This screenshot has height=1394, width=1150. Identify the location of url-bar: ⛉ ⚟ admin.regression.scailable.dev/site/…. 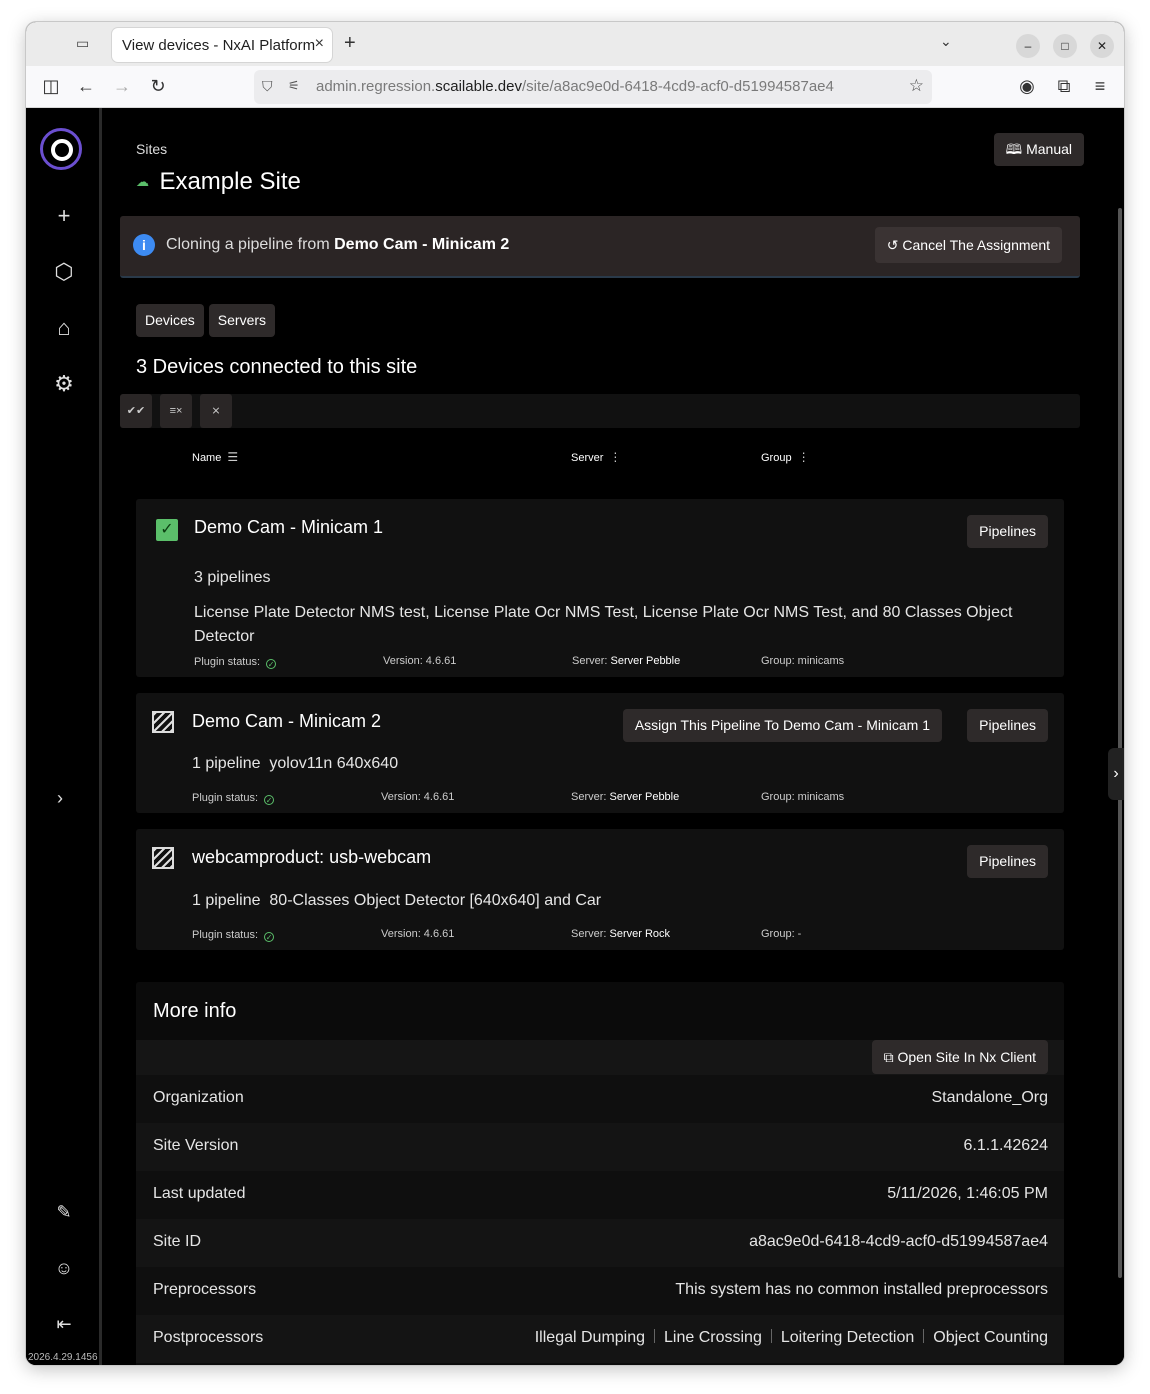
(593, 87).